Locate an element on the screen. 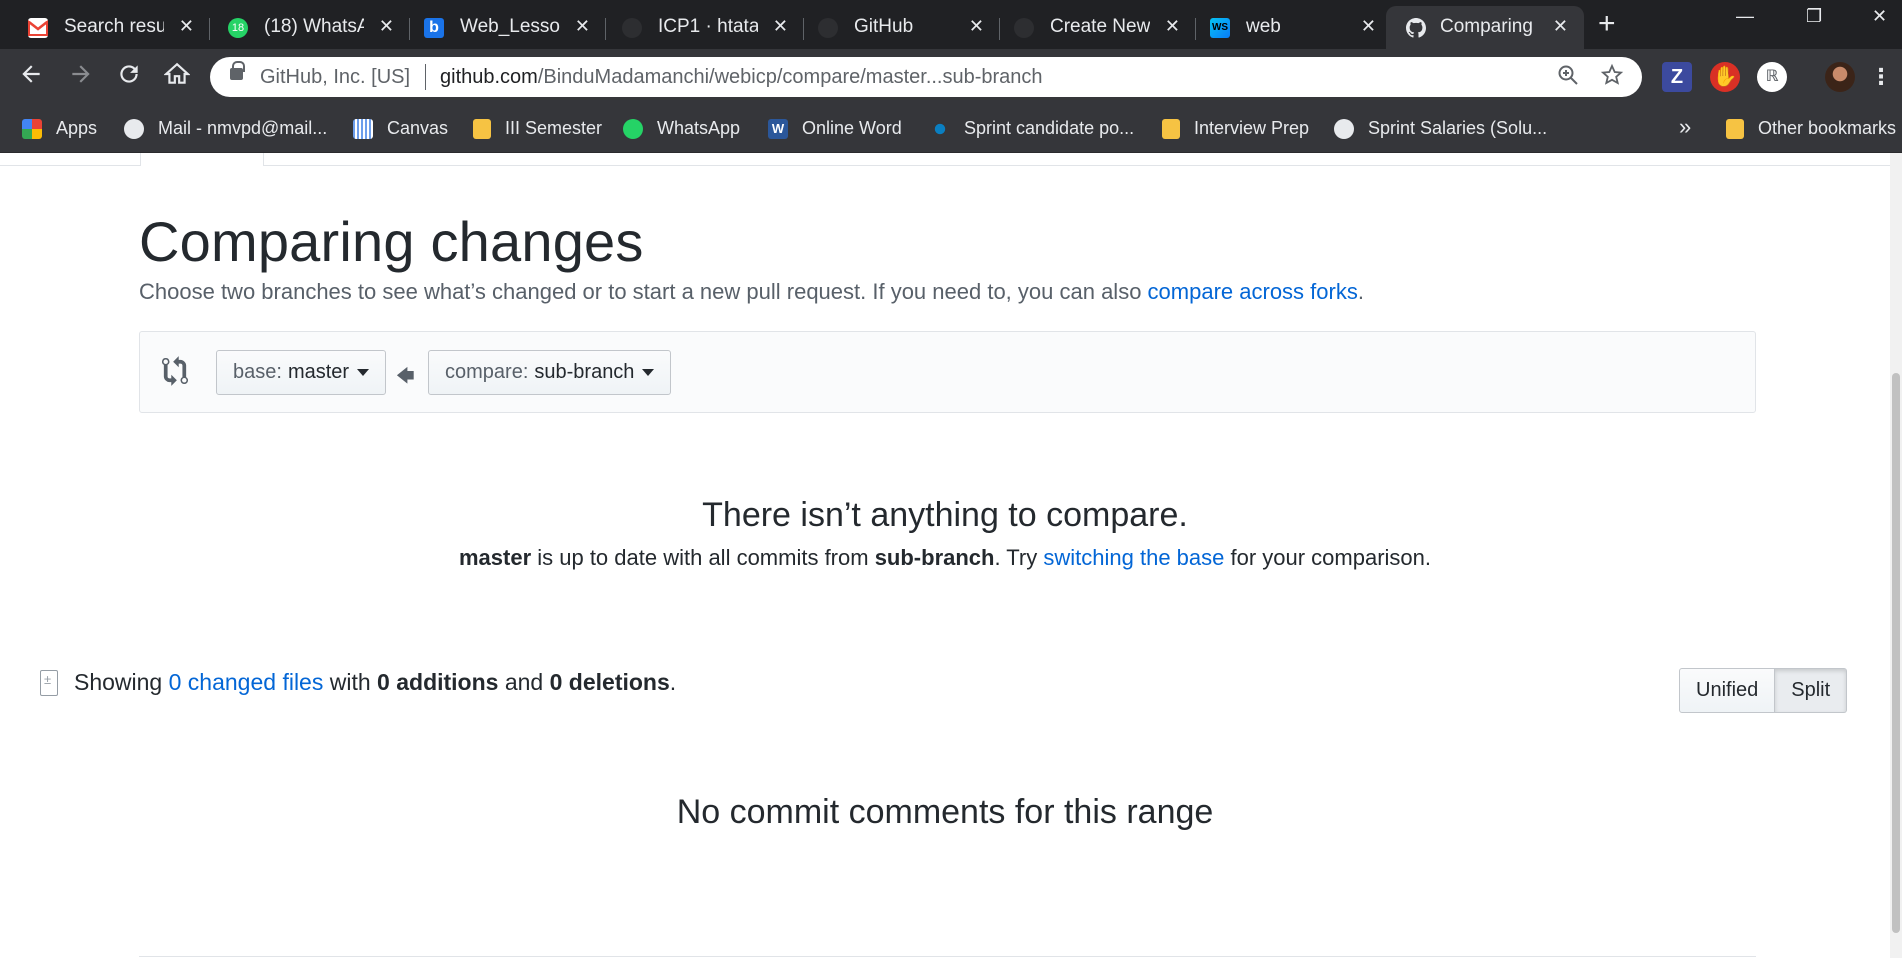 The image size is (1902, 958). tab-title: Web_Lesson is located at coordinates (510, 26).